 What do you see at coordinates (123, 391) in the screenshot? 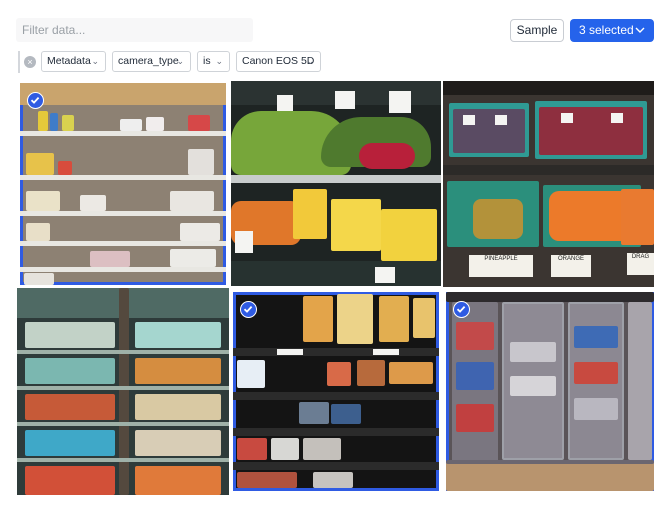
I see `gallery-image-beverage-cooler` at bounding box center [123, 391].